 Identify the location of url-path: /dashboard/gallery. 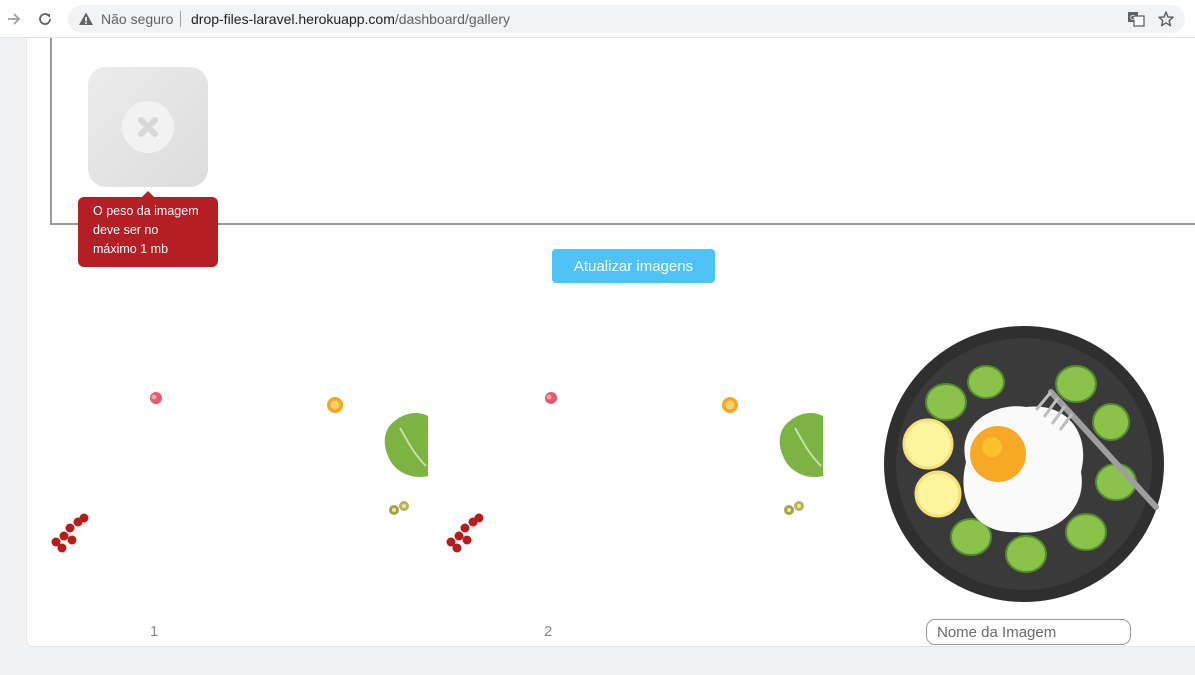
(452, 19).